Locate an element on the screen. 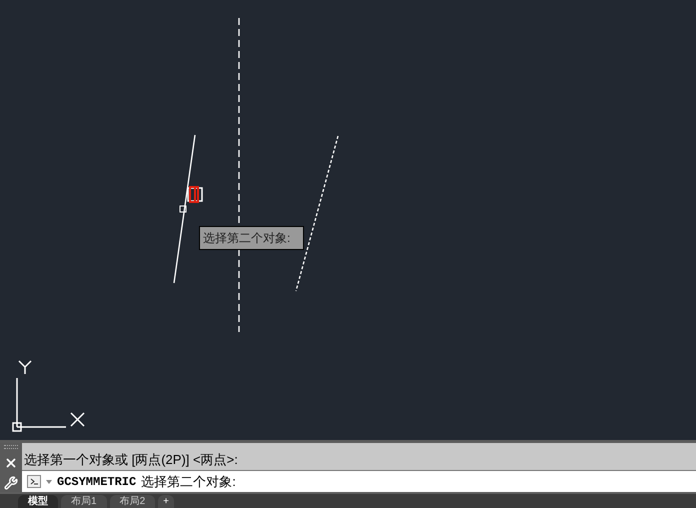 The width and height of the screenshot is (696, 508). close-icon is located at coordinates (11, 463).